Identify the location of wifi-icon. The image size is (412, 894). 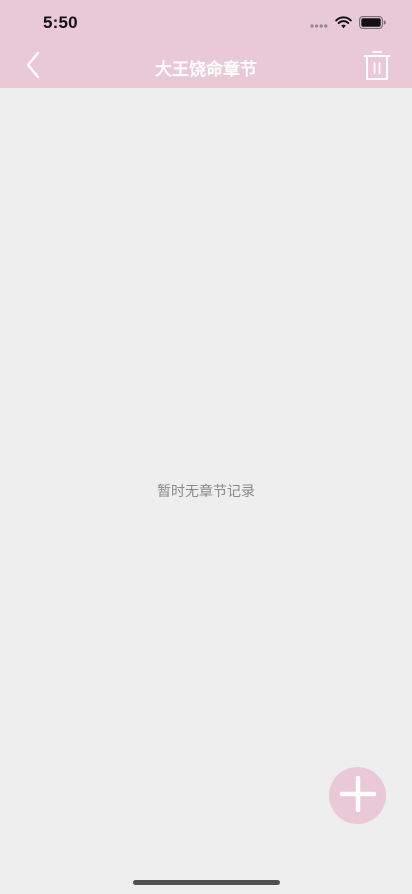
(343, 23).